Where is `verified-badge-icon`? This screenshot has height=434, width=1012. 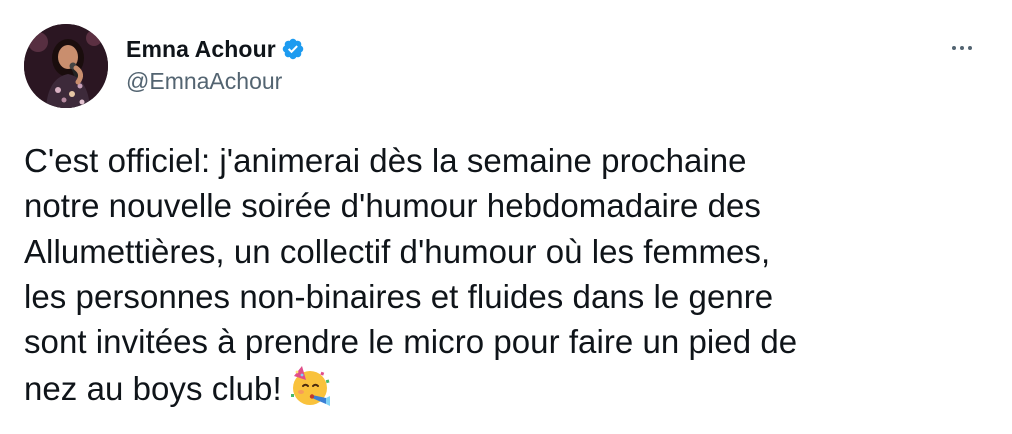 verified-badge-icon is located at coordinates (293, 49).